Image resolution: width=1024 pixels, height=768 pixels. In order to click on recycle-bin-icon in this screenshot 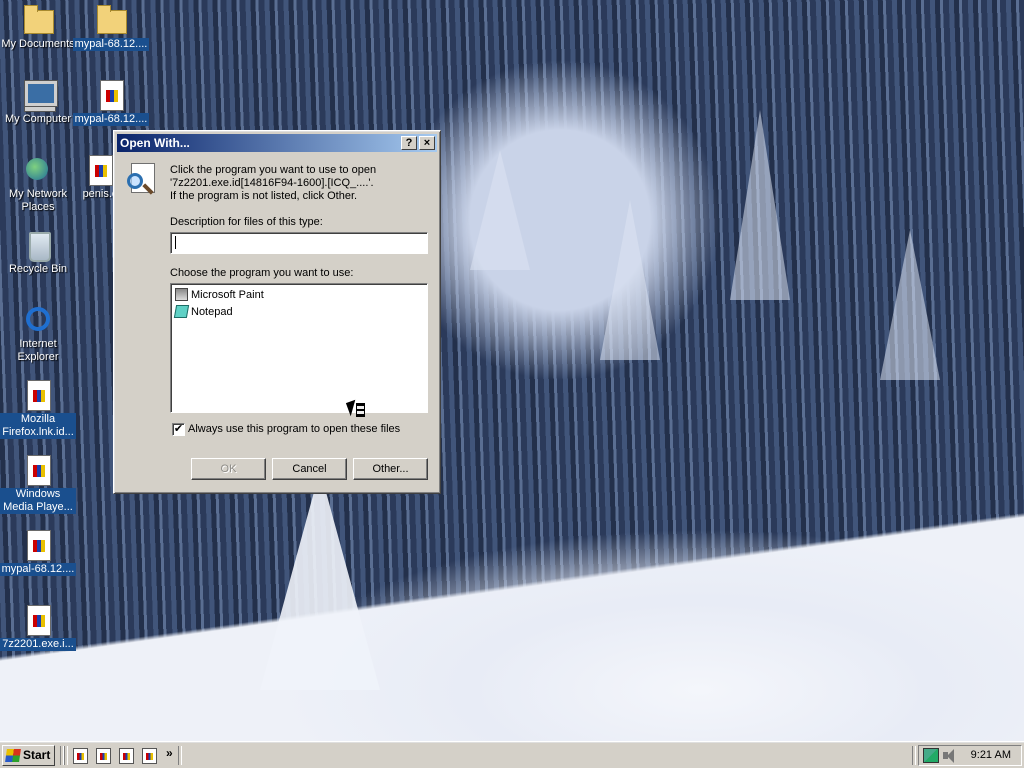, I will do `click(38, 245)`.